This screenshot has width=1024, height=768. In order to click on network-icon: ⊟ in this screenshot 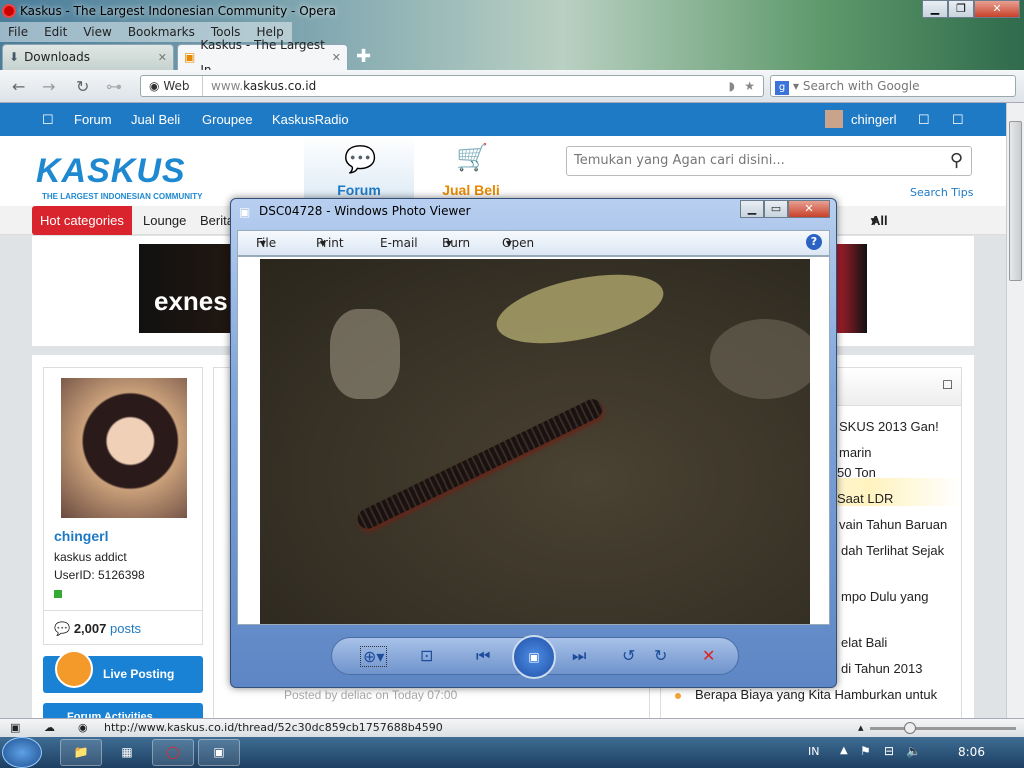, I will do `click(889, 751)`.